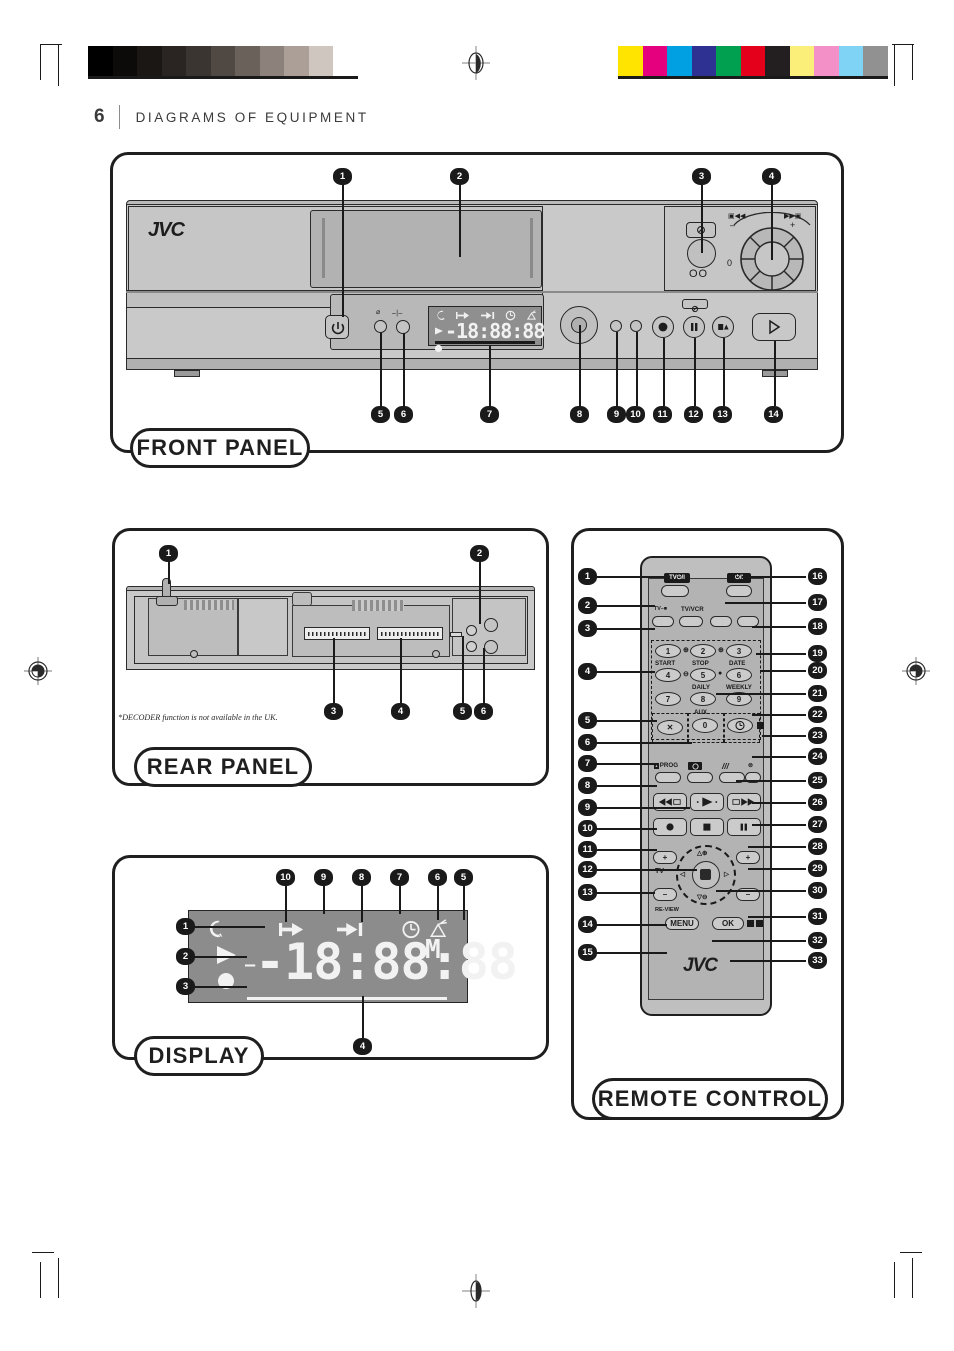  I want to click on callout-display-9: 9, so click(323, 877).